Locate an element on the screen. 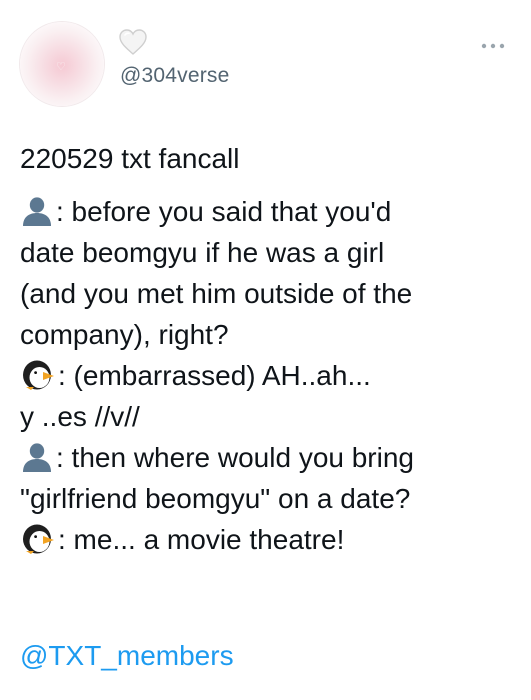  tweet-line: date beomgyu if he was a girl is located at coordinates (270, 252).